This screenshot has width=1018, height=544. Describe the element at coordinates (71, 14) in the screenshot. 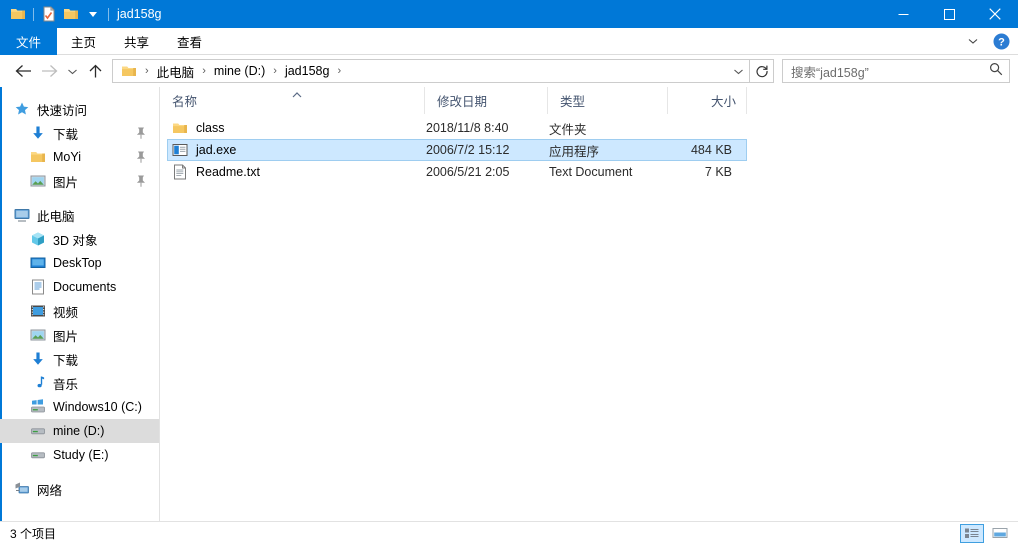

I see `new-folder-icon` at that location.